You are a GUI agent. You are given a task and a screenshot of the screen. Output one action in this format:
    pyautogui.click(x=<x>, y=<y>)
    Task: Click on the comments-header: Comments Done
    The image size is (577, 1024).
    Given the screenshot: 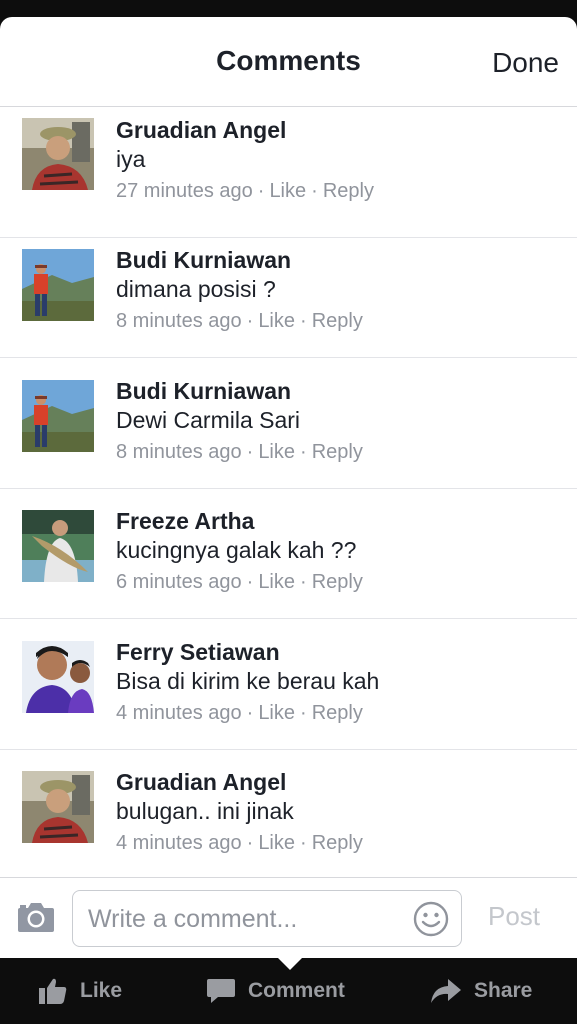 What is the action you would take?
    pyautogui.click(x=288, y=62)
    